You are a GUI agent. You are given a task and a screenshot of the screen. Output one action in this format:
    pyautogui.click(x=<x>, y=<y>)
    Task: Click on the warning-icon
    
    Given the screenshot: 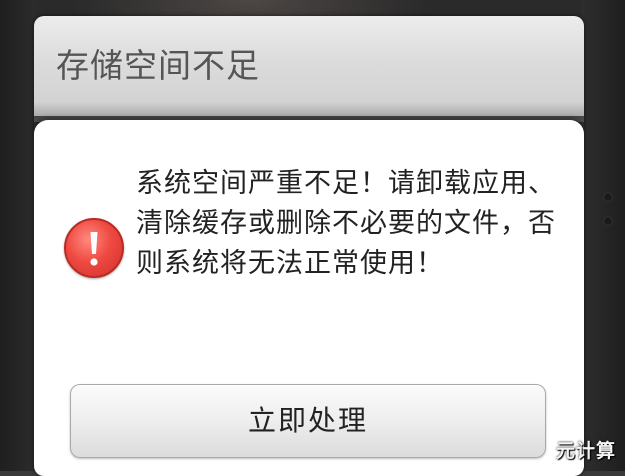 What is the action you would take?
    pyautogui.click(x=94, y=248)
    